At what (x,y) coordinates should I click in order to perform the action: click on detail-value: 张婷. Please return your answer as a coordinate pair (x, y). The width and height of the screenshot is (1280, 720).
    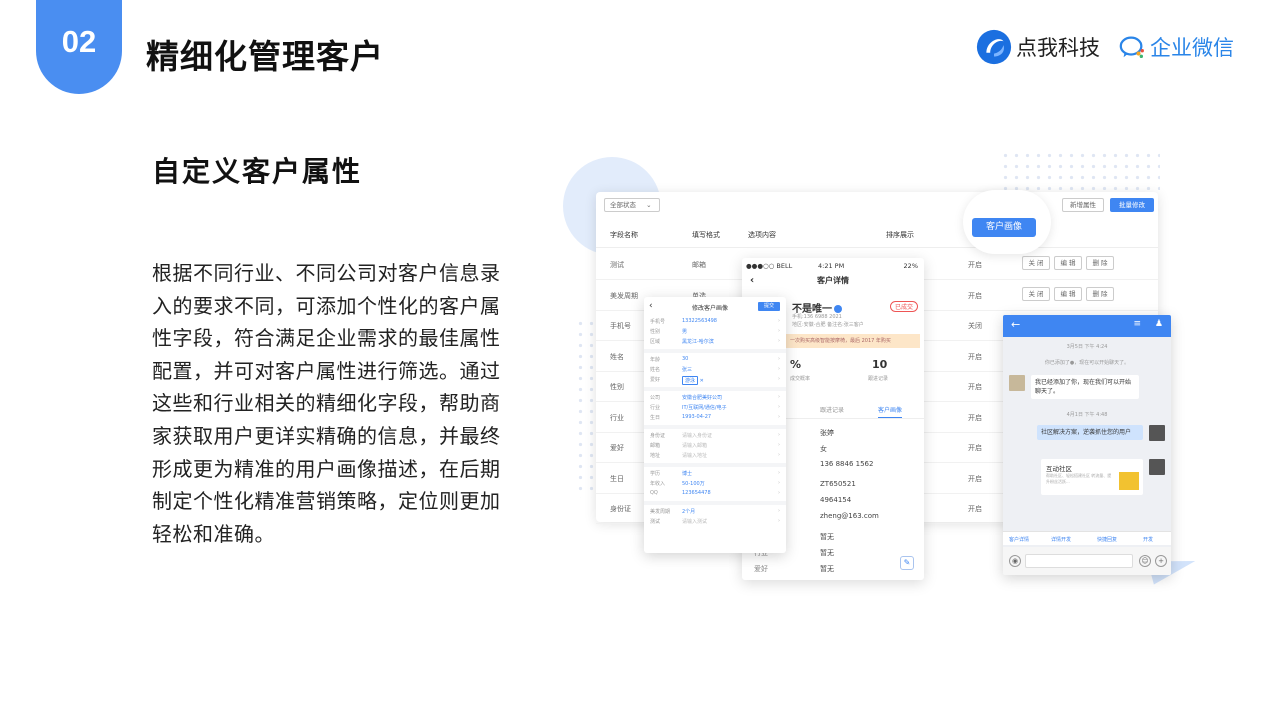
    Looking at the image, I should click on (827, 433).